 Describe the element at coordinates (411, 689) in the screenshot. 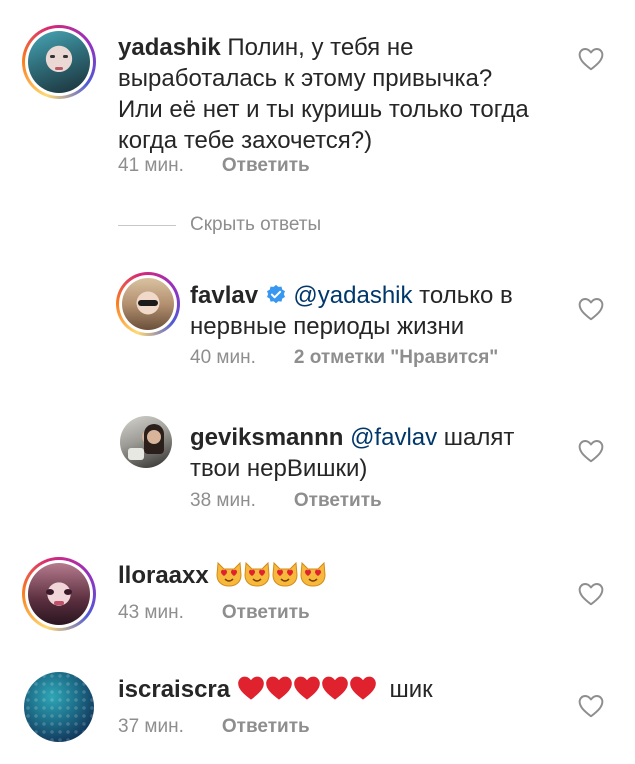

I see `comment-body: шик` at that location.